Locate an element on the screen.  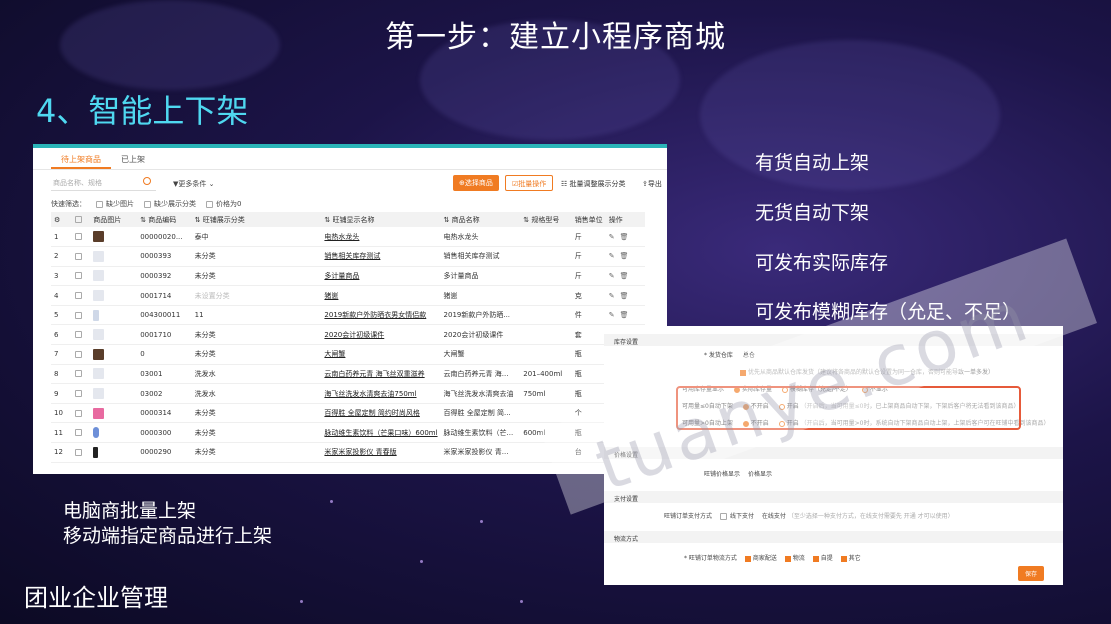
checkbox-logistics is located at coordinates (787, 558).